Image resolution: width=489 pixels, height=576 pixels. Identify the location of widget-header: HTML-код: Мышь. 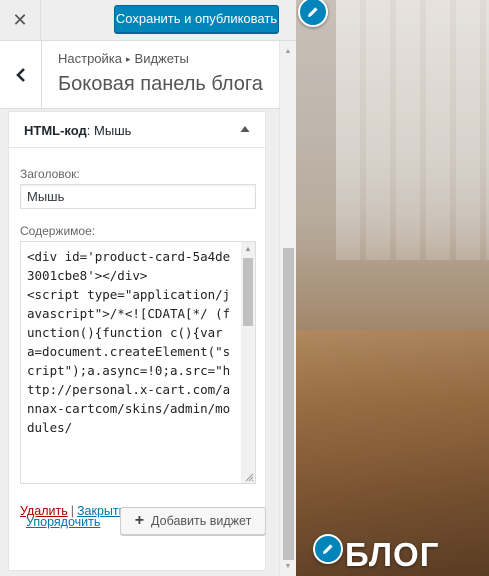
(137, 130).